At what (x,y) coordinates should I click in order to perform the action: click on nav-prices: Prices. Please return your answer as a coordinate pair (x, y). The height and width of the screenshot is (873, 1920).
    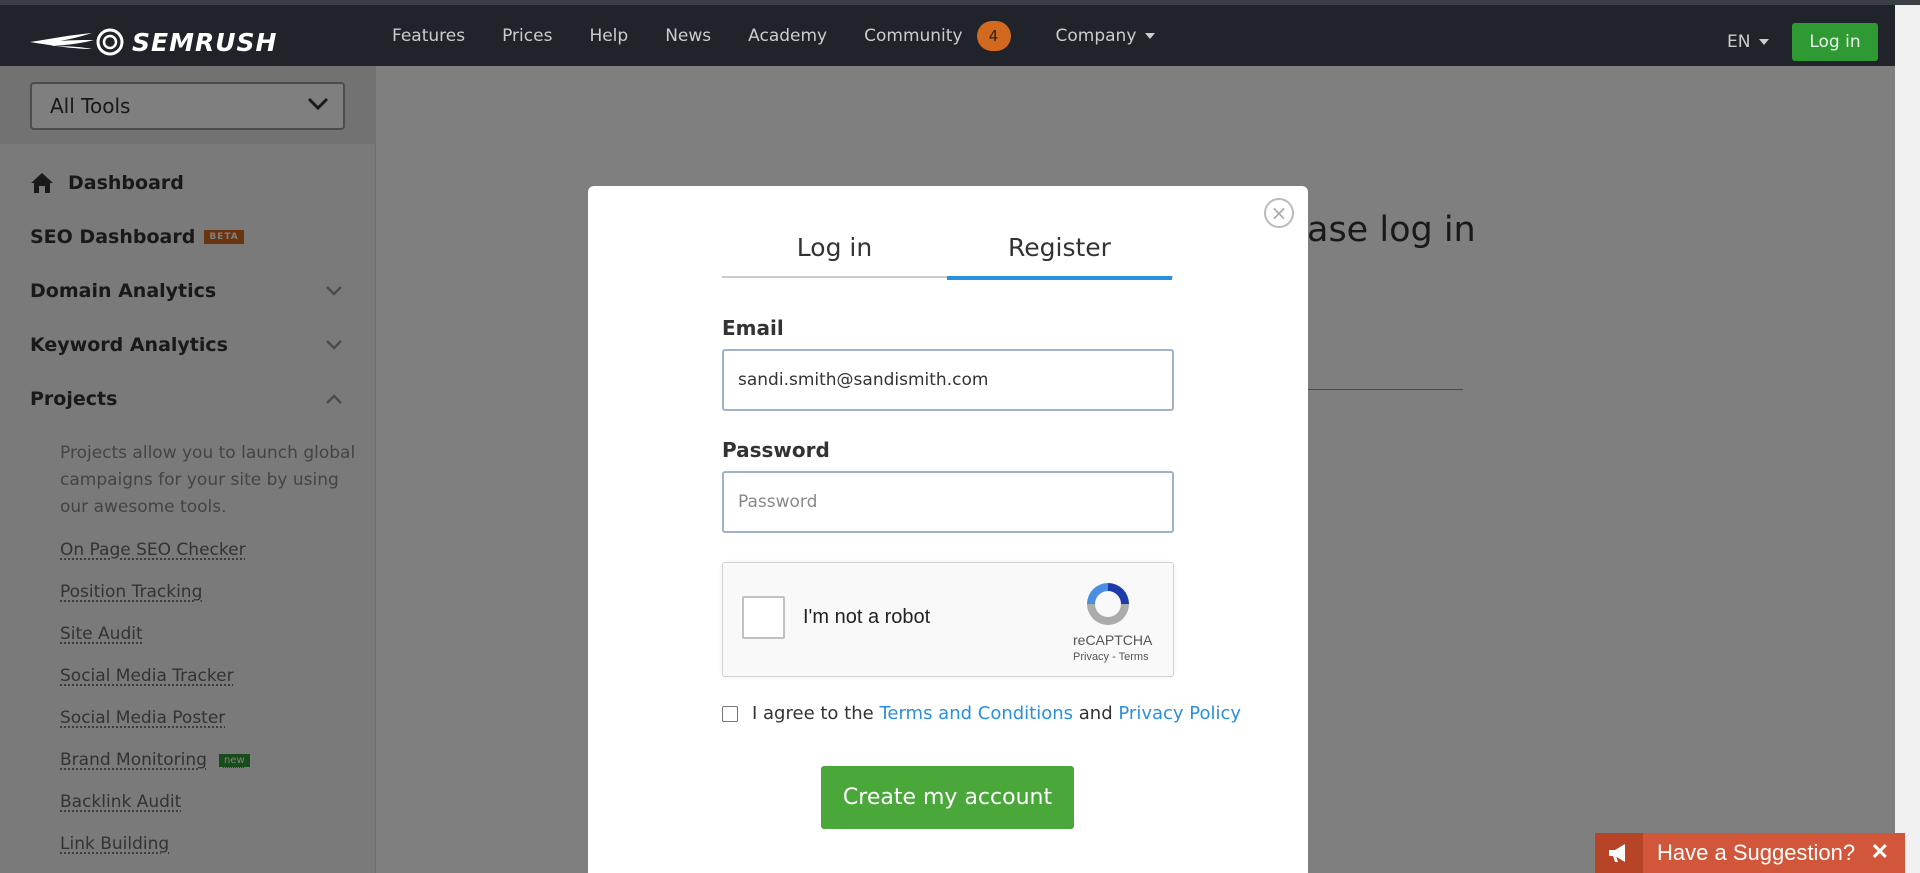
    Looking at the image, I should click on (527, 36).